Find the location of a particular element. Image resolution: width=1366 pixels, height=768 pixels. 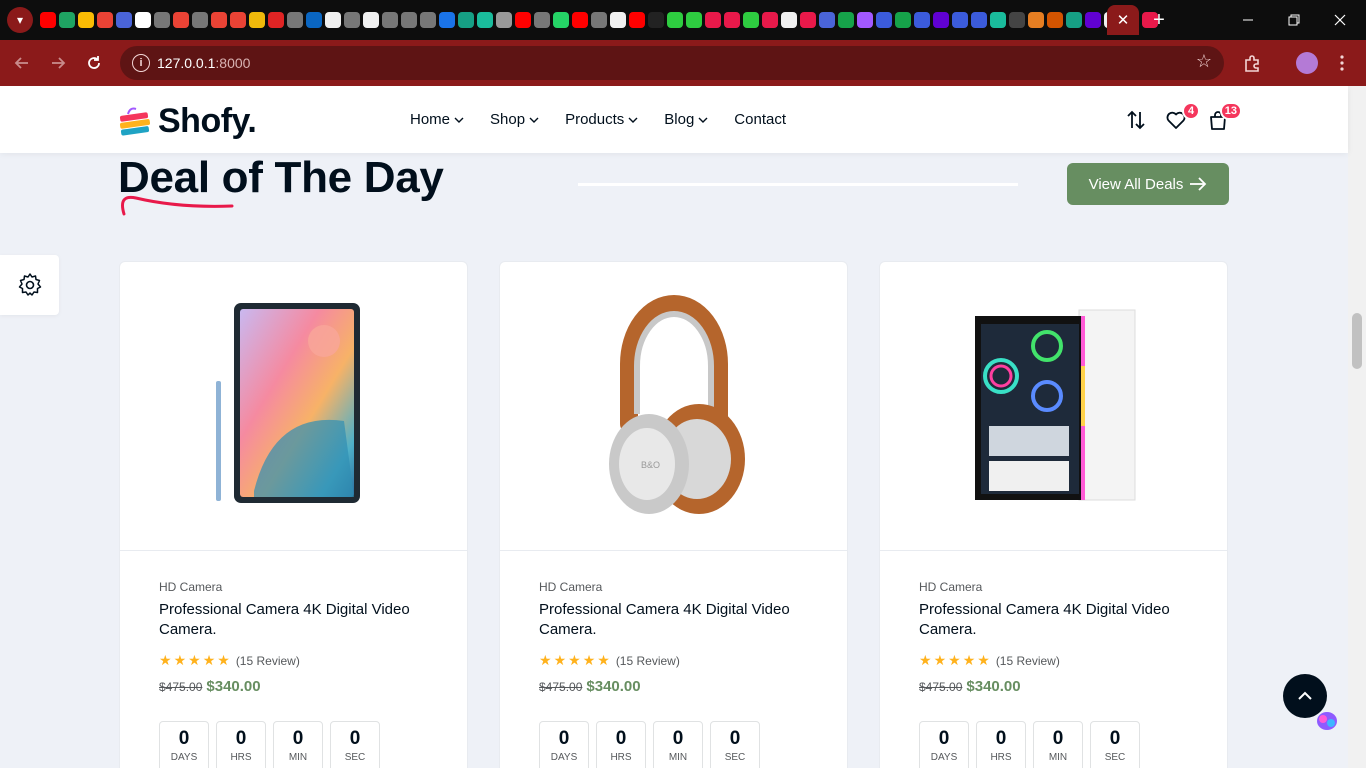

logo: Shofy. is located at coordinates (187, 121).